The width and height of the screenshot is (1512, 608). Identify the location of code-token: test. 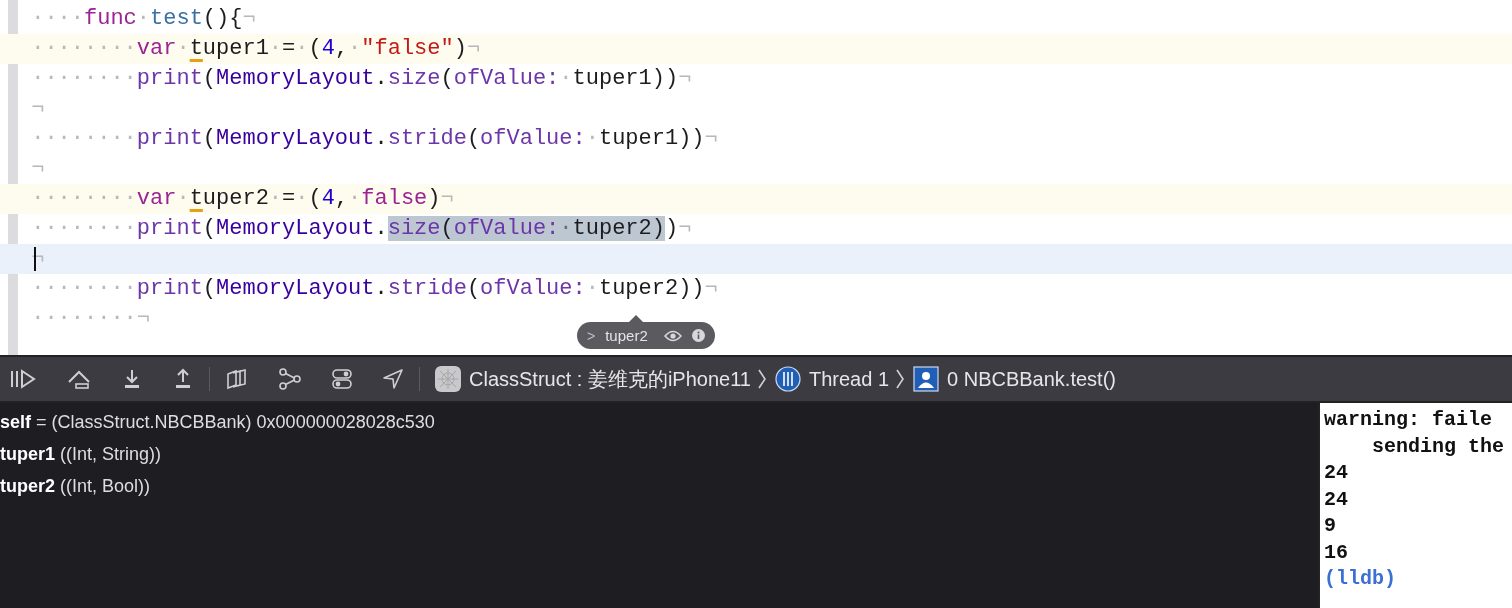
(176, 18).